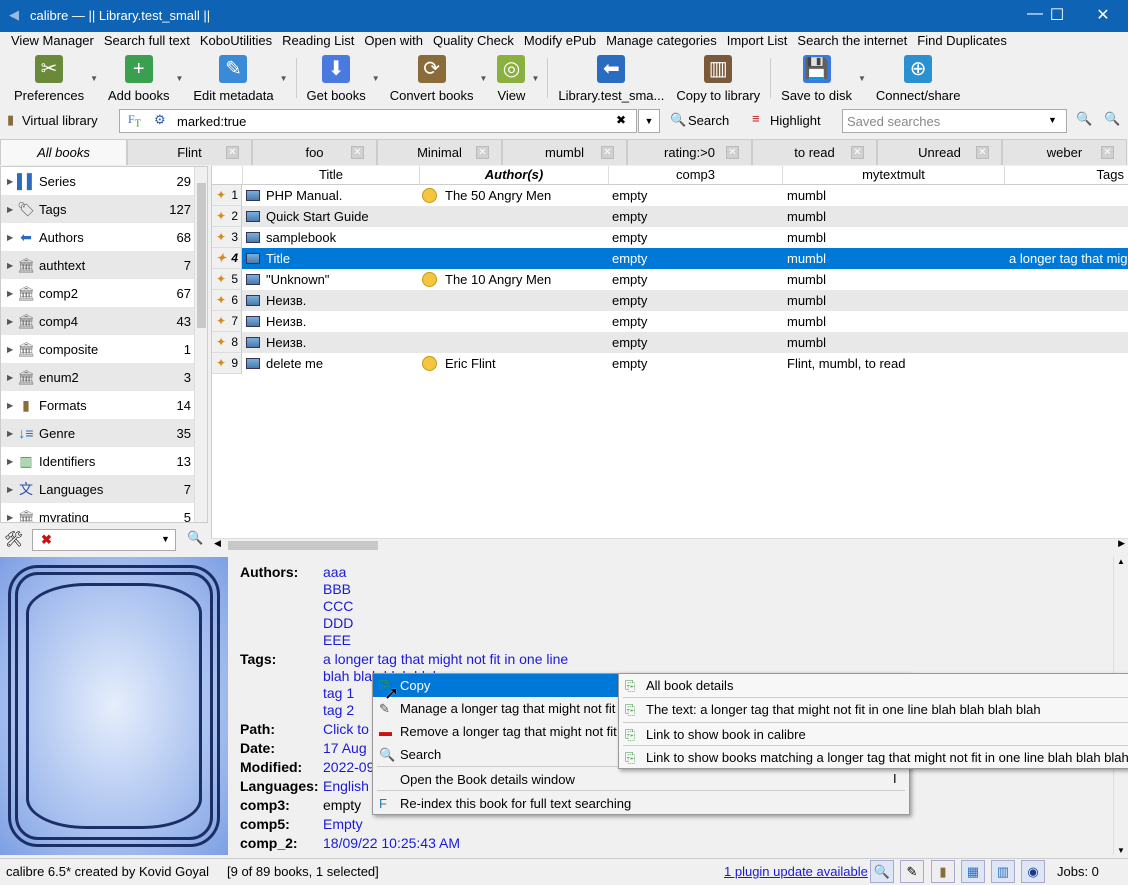 Image resolution: width=1128 pixels, height=885 pixels. What do you see at coordinates (873, 685) in the screenshot?
I see `copy-submenu-item: ⎘ All book details` at bounding box center [873, 685].